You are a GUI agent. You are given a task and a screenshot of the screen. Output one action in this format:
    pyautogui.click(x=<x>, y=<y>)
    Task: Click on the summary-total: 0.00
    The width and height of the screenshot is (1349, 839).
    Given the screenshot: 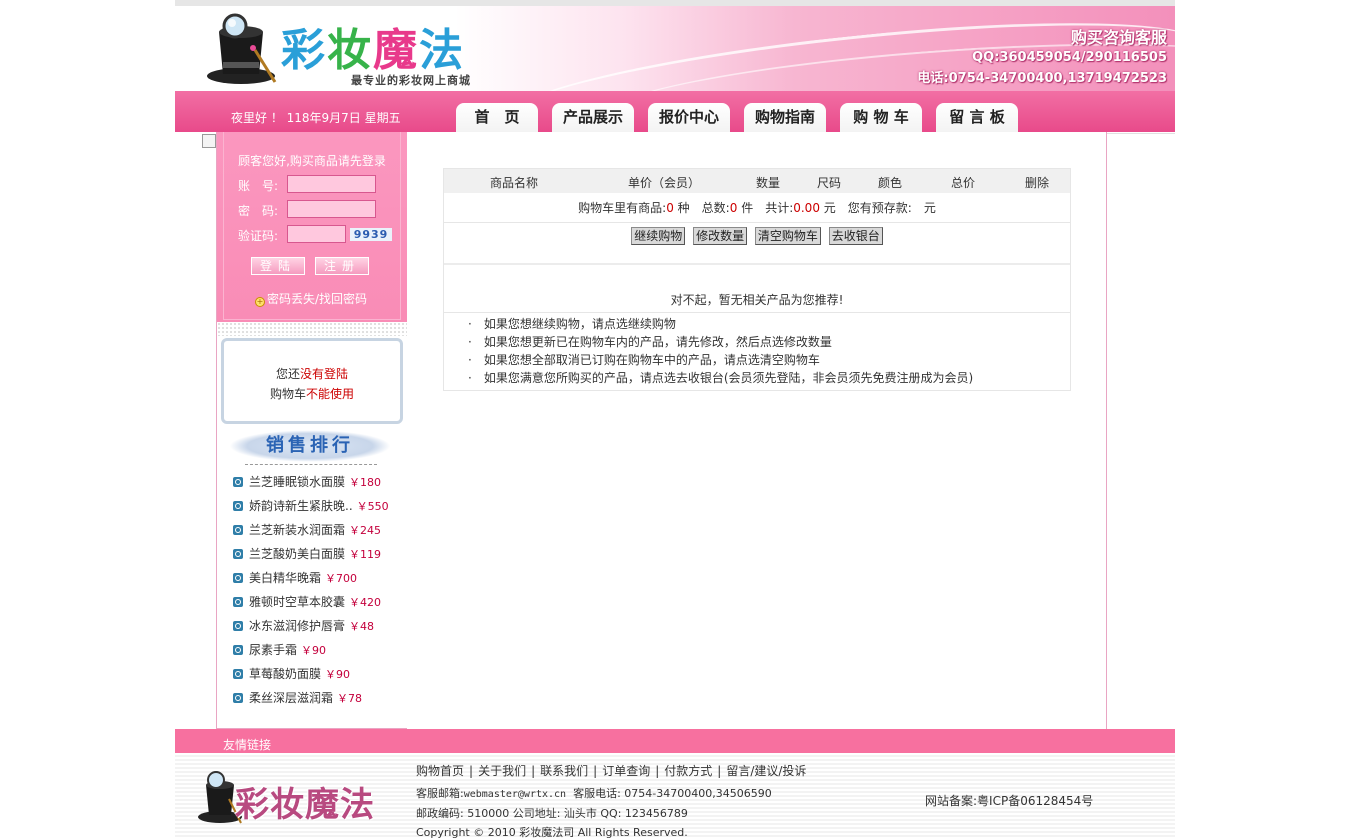 What is the action you would take?
    pyautogui.click(x=806, y=208)
    